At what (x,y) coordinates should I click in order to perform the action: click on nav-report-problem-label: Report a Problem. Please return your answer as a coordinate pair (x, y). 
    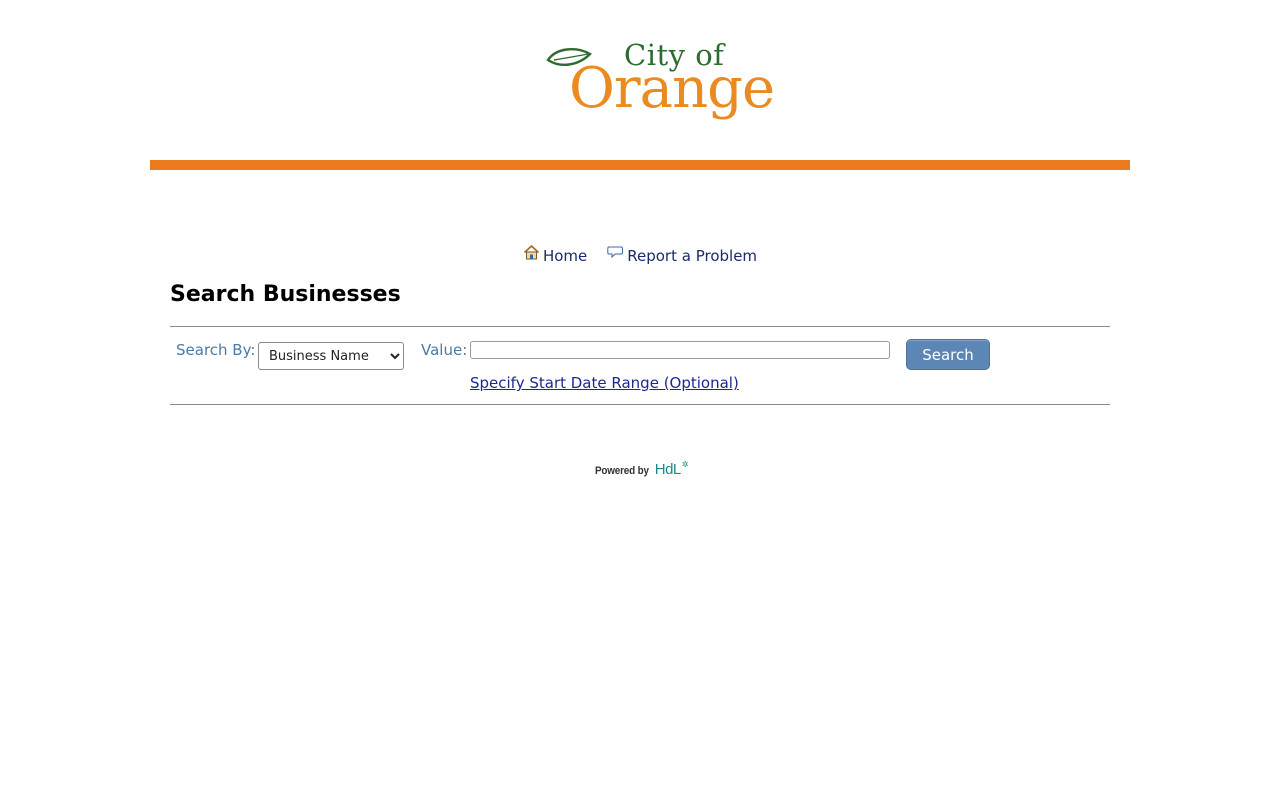
    Looking at the image, I should click on (692, 256).